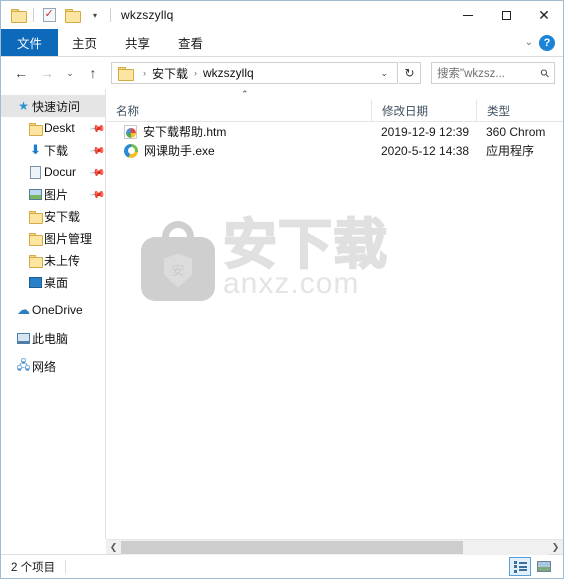 The image size is (564, 579). I want to click on ribbon-tabs: 文件 主页 共享 查看 ⌄ ?, so click(282, 43).